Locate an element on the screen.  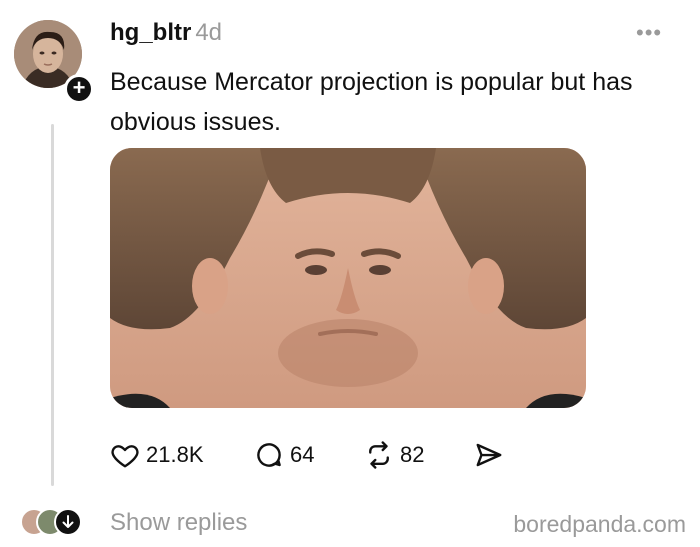
username-link: hg_bltr is located at coordinates (150, 32).